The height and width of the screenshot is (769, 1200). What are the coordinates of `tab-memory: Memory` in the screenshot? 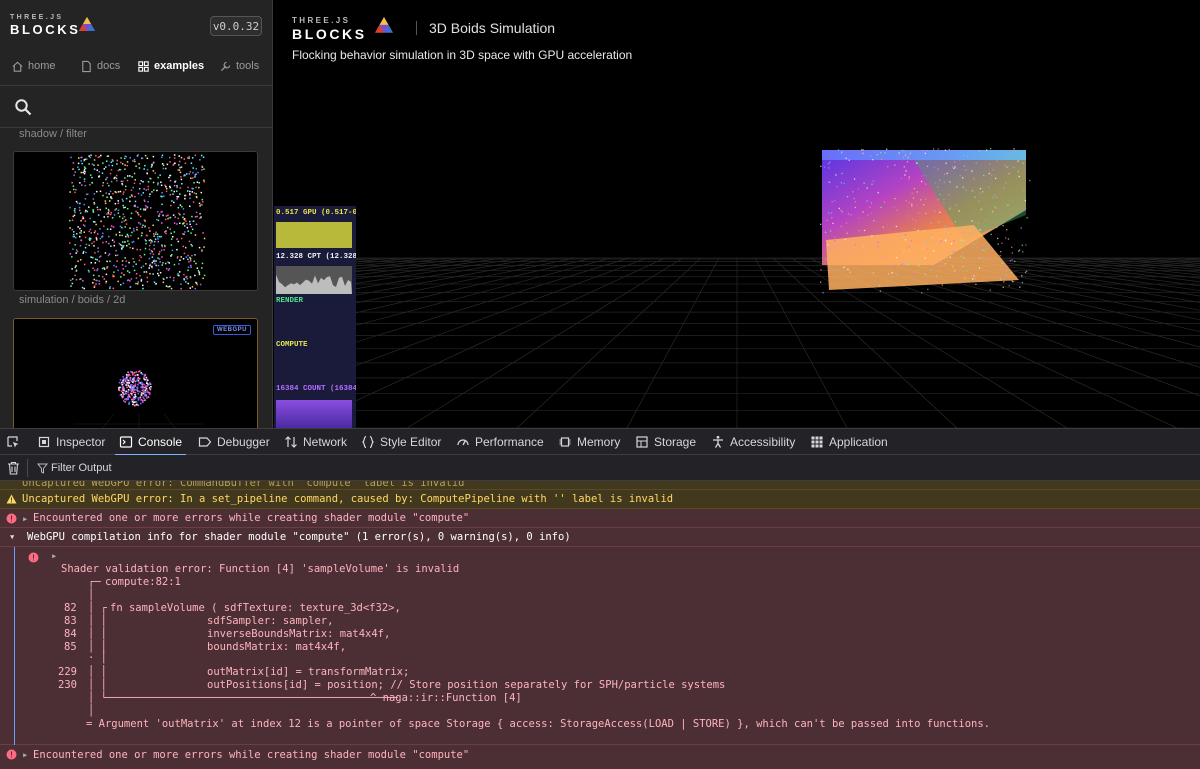 It's located at (589, 442).